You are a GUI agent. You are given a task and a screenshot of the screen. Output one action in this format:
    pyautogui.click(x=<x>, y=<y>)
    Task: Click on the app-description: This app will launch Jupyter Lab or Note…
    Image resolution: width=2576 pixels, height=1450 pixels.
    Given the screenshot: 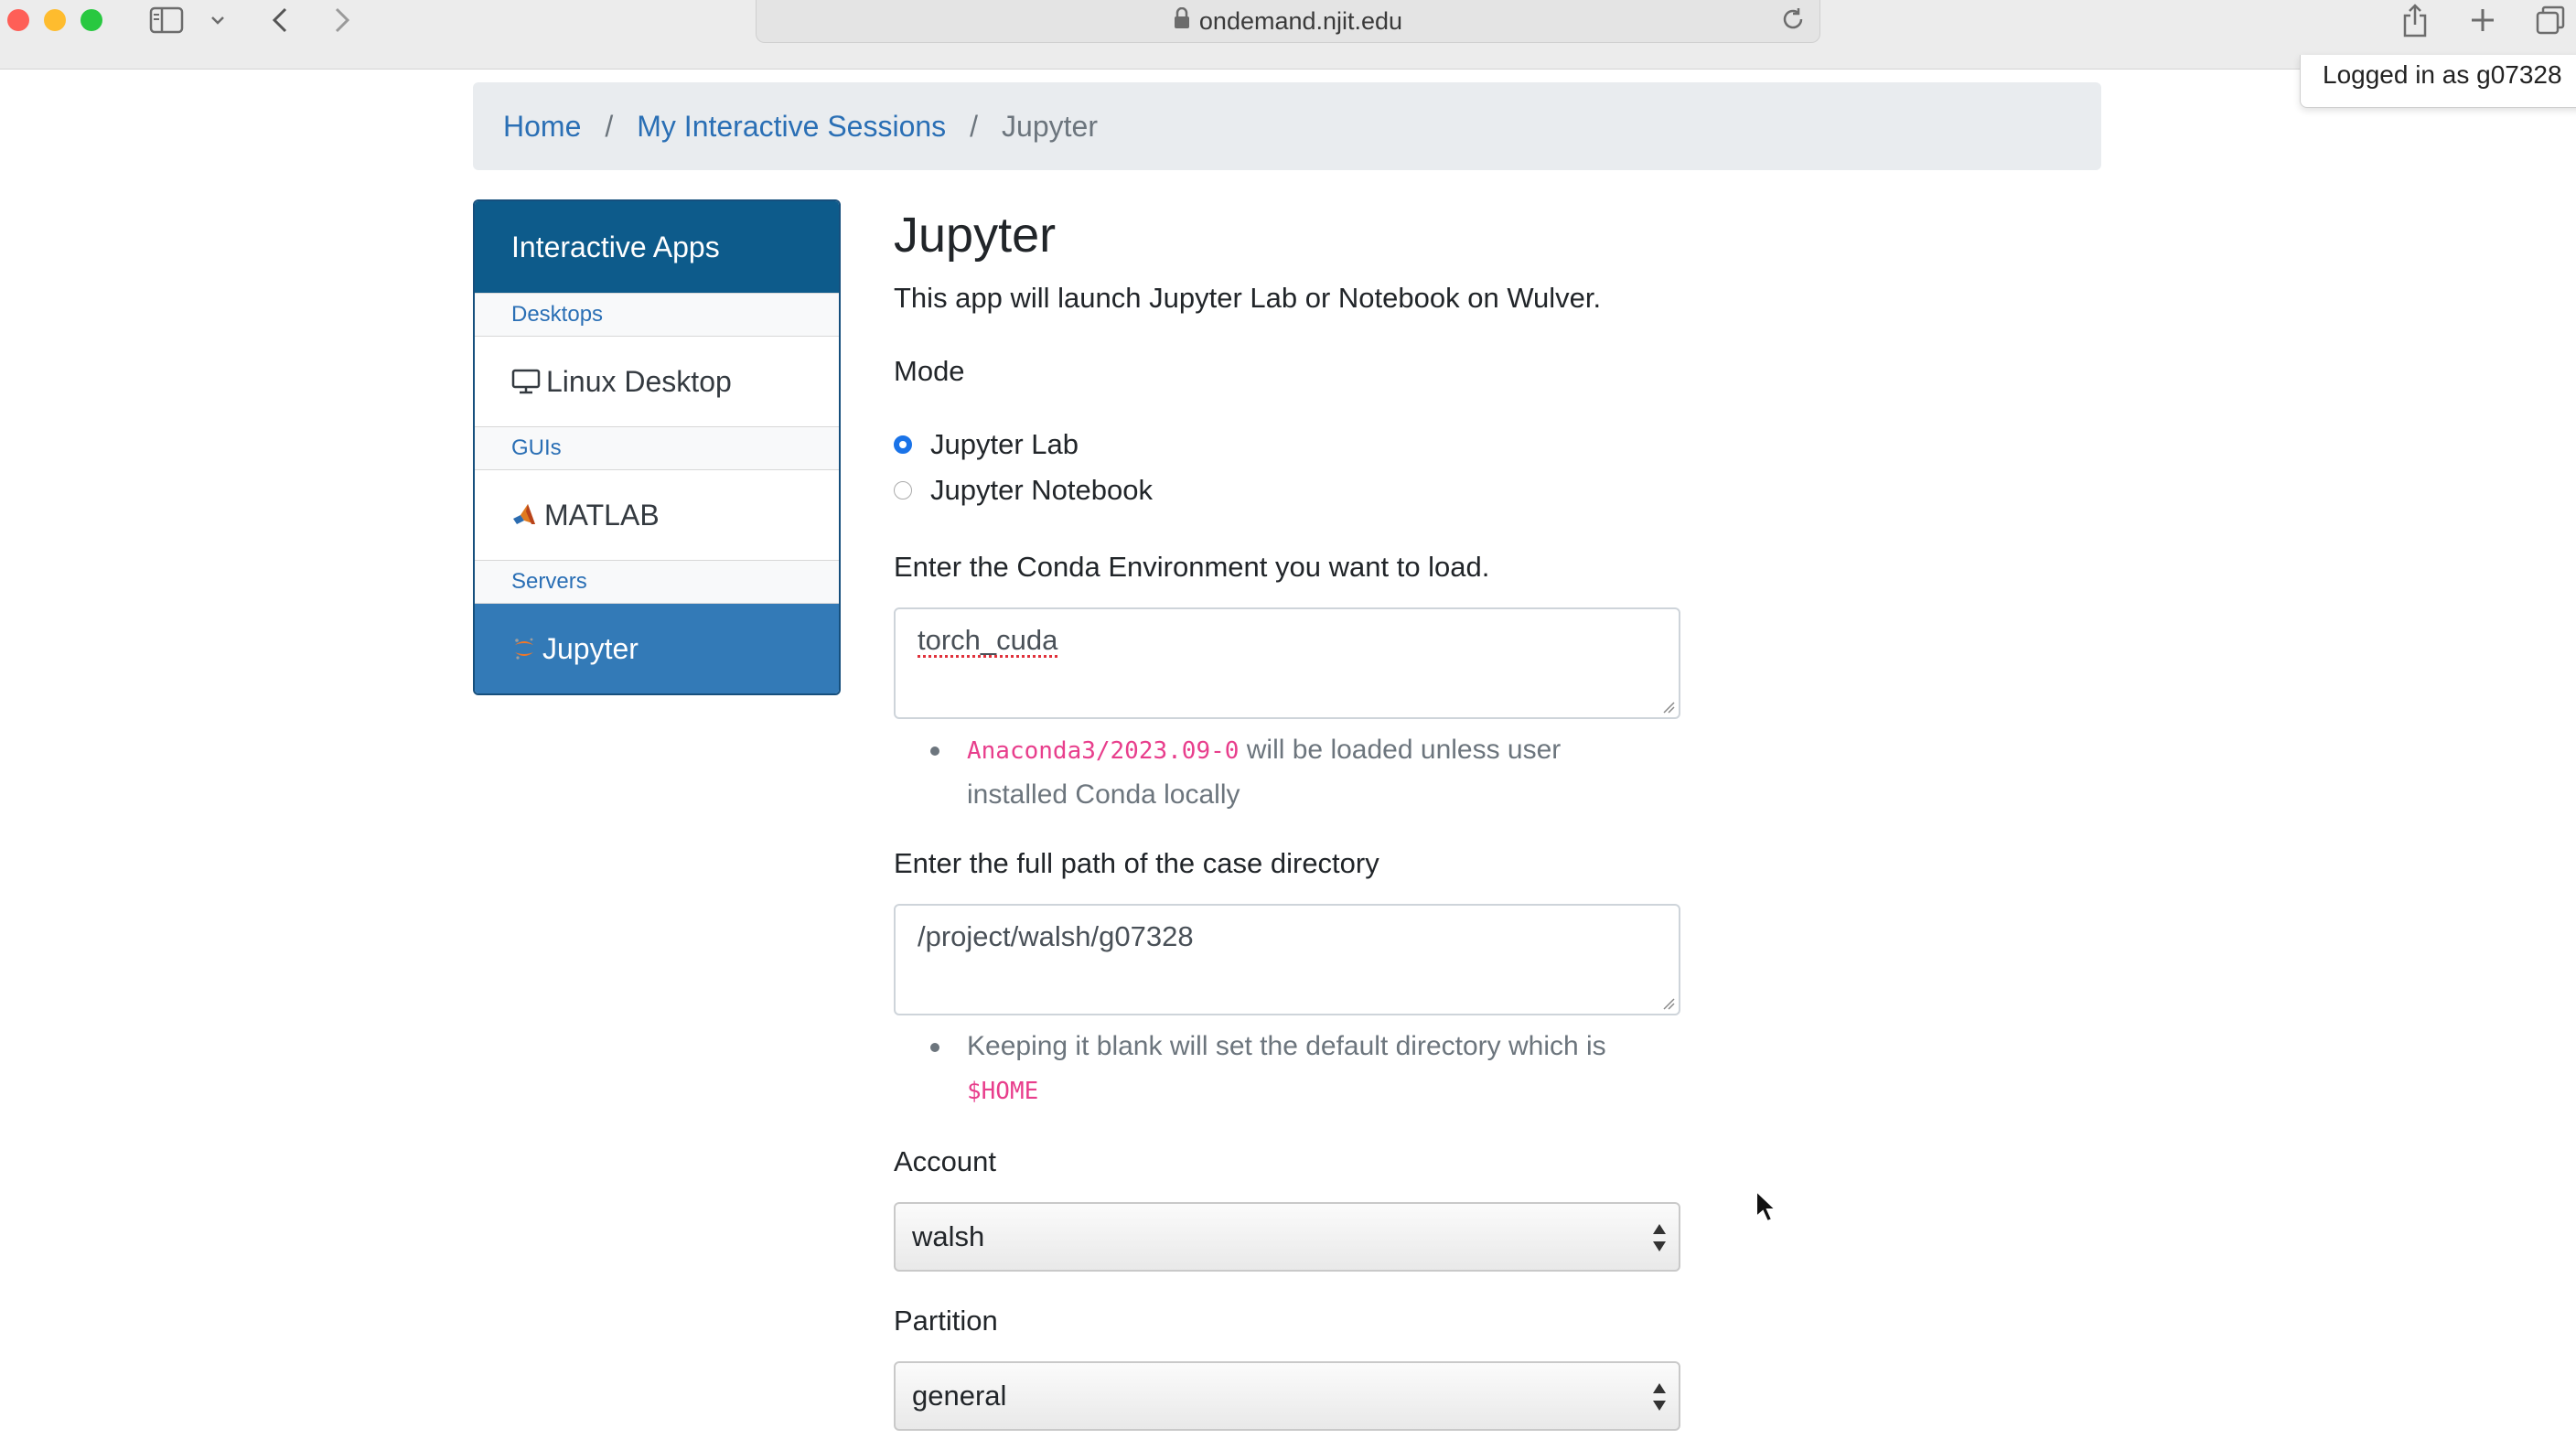 What is the action you would take?
    pyautogui.click(x=1248, y=298)
    